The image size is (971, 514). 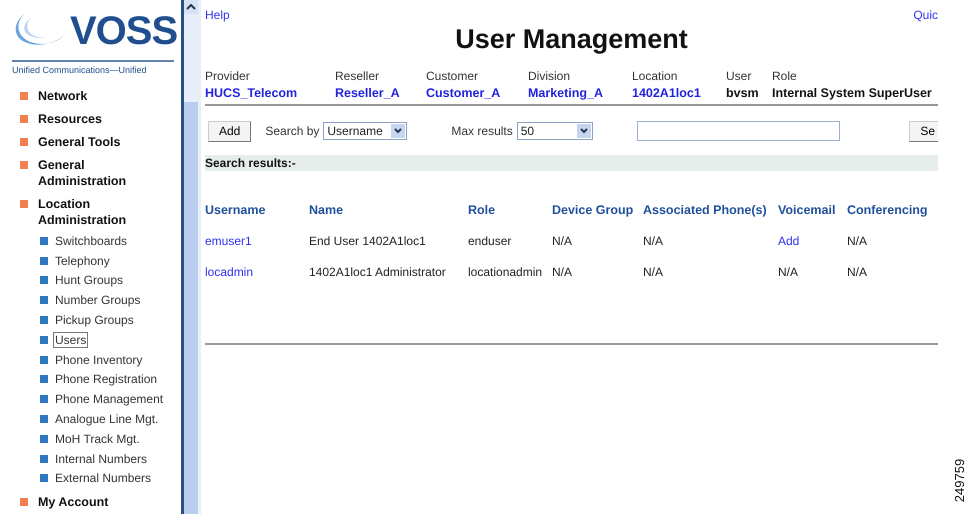 What do you see at coordinates (89, 280) in the screenshot?
I see `submenu-item: Hunt Groups` at bounding box center [89, 280].